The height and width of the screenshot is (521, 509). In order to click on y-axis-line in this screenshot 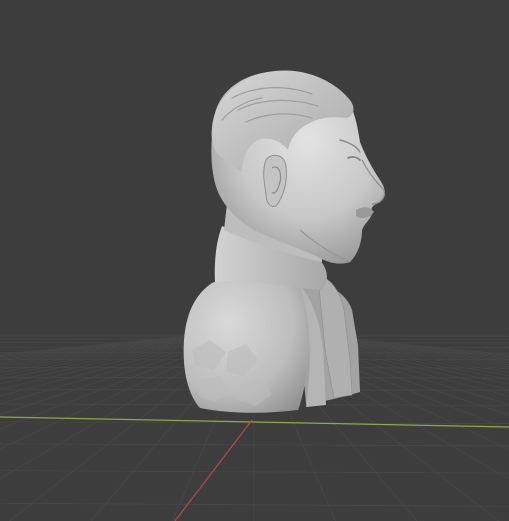, I will do `click(213, 470)`.